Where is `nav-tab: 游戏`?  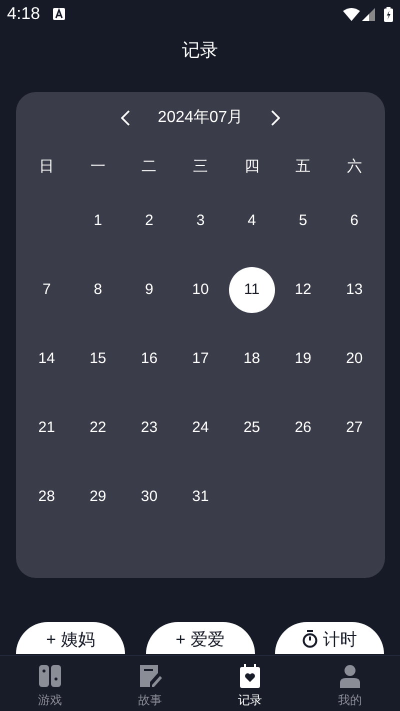 nav-tab: 游戏 is located at coordinates (50, 683).